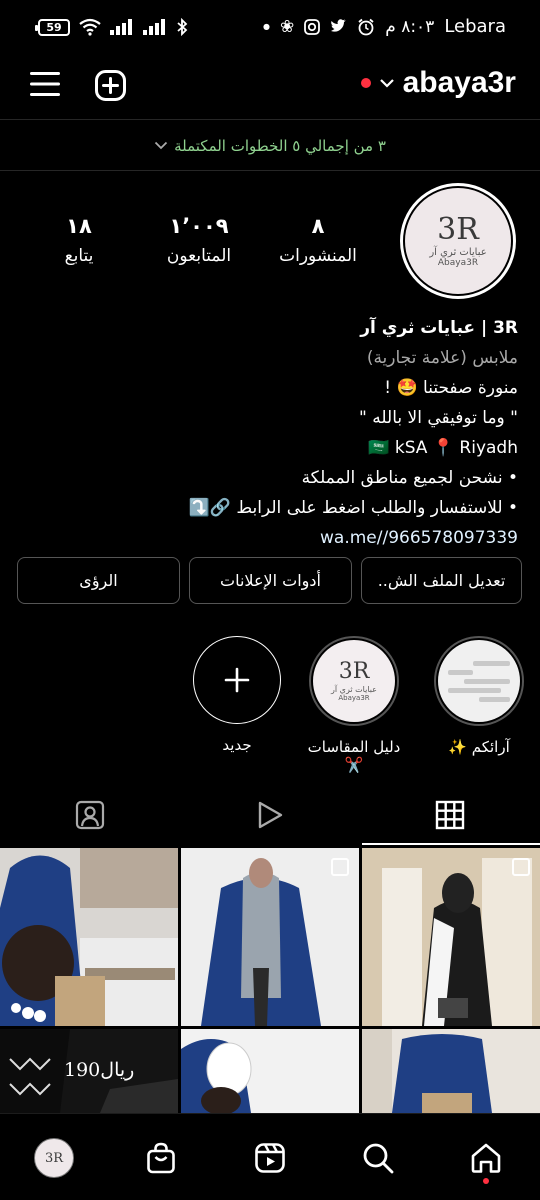 The height and width of the screenshot is (1200, 540). I want to click on avatar-subtitle: عبايات ثري آر, so click(458, 252).